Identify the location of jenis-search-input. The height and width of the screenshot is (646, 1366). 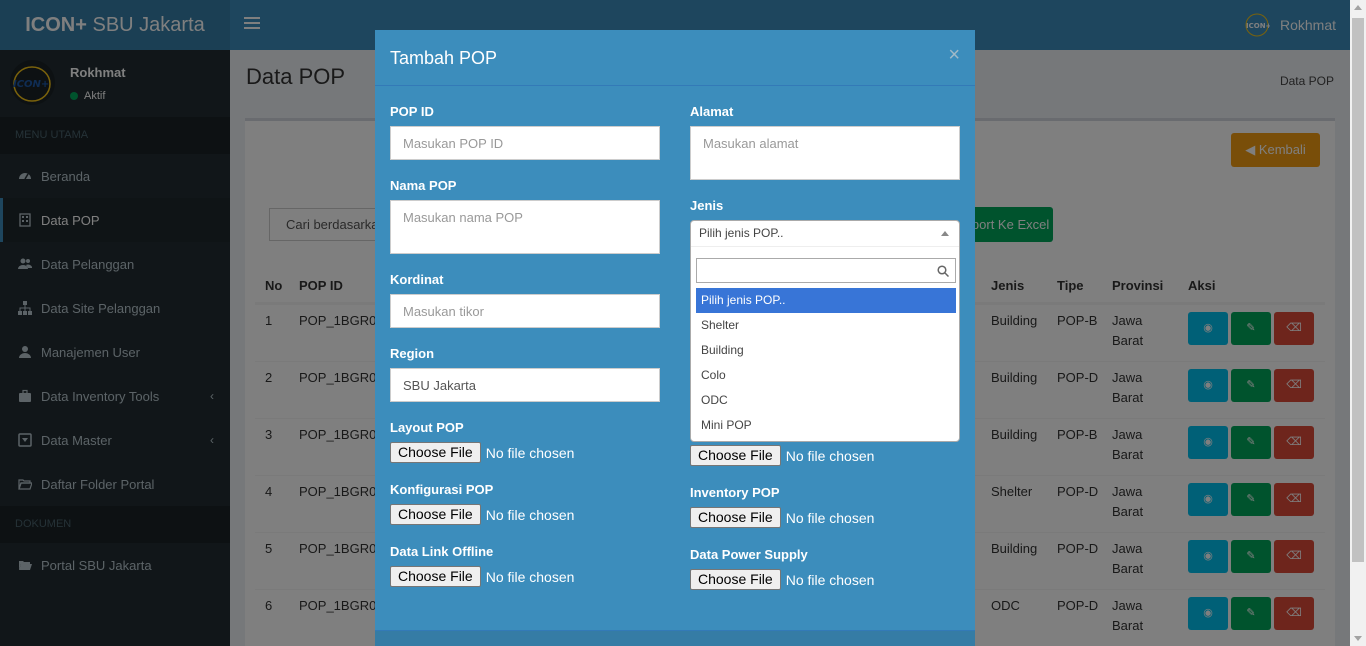
(826, 270).